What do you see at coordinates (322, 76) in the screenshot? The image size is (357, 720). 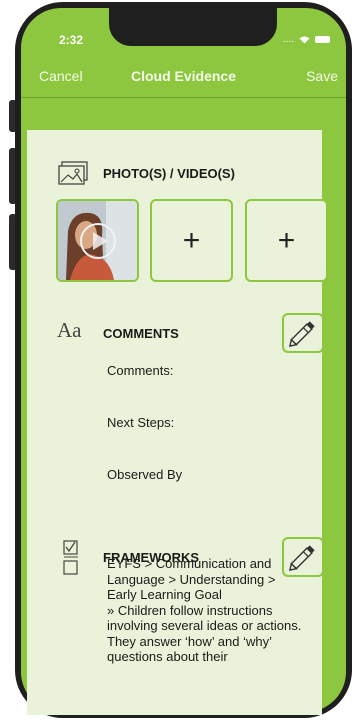 I see `save-button: Save` at bounding box center [322, 76].